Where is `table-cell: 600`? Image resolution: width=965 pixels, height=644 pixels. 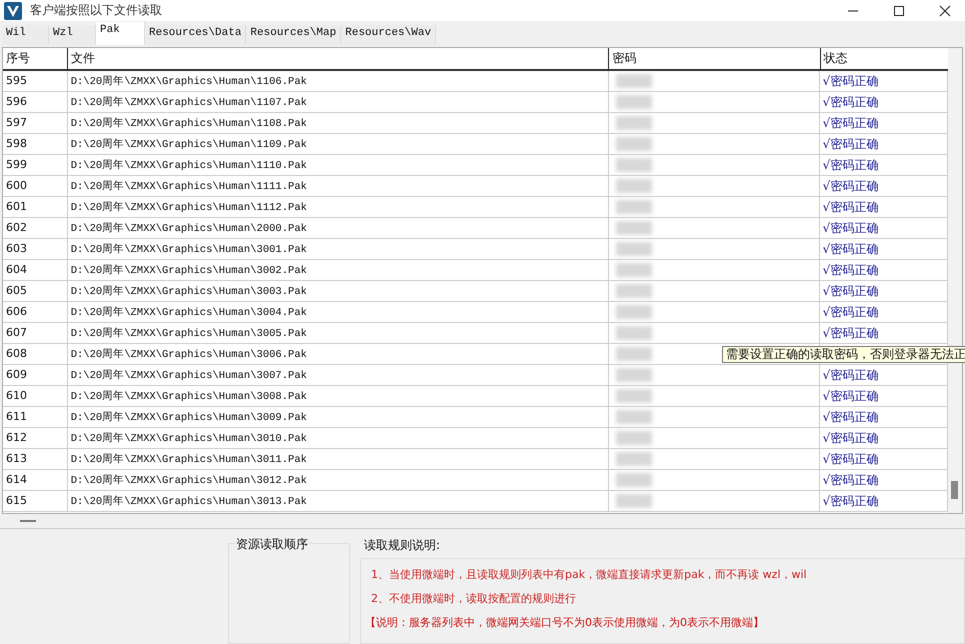 table-cell: 600 is located at coordinates (35, 186).